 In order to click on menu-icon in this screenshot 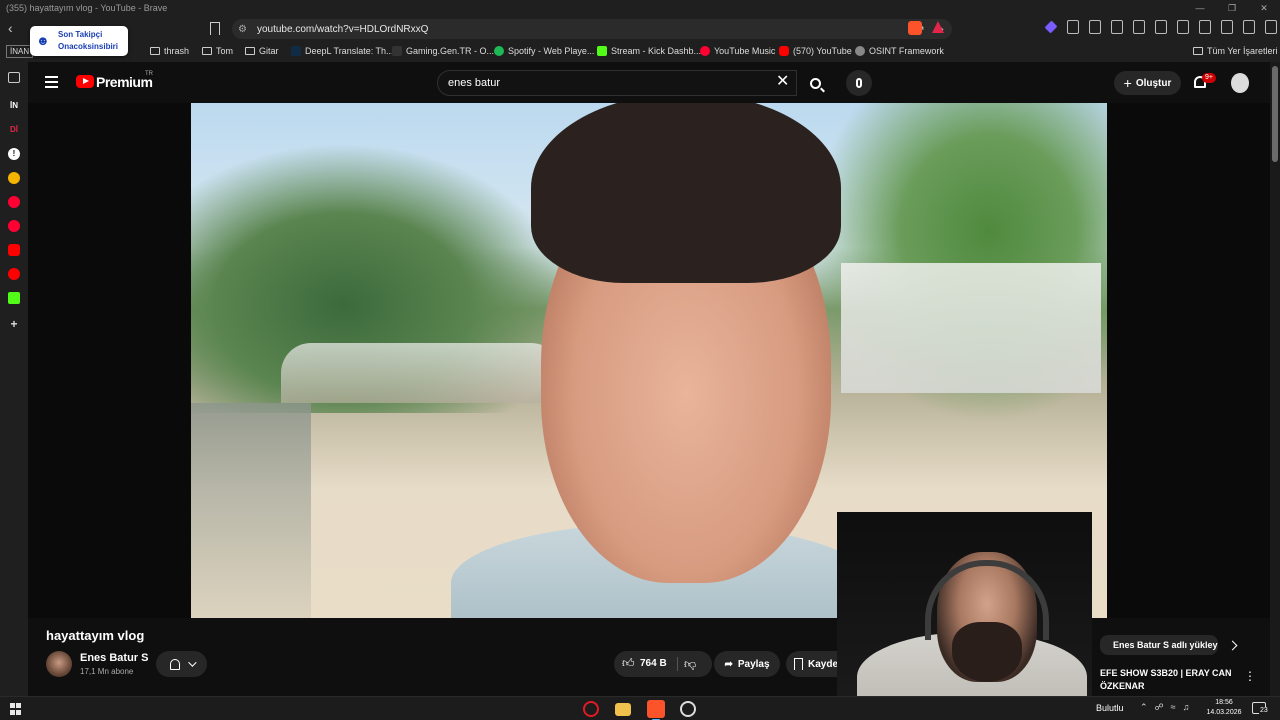, I will do `click(1271, 27)`.